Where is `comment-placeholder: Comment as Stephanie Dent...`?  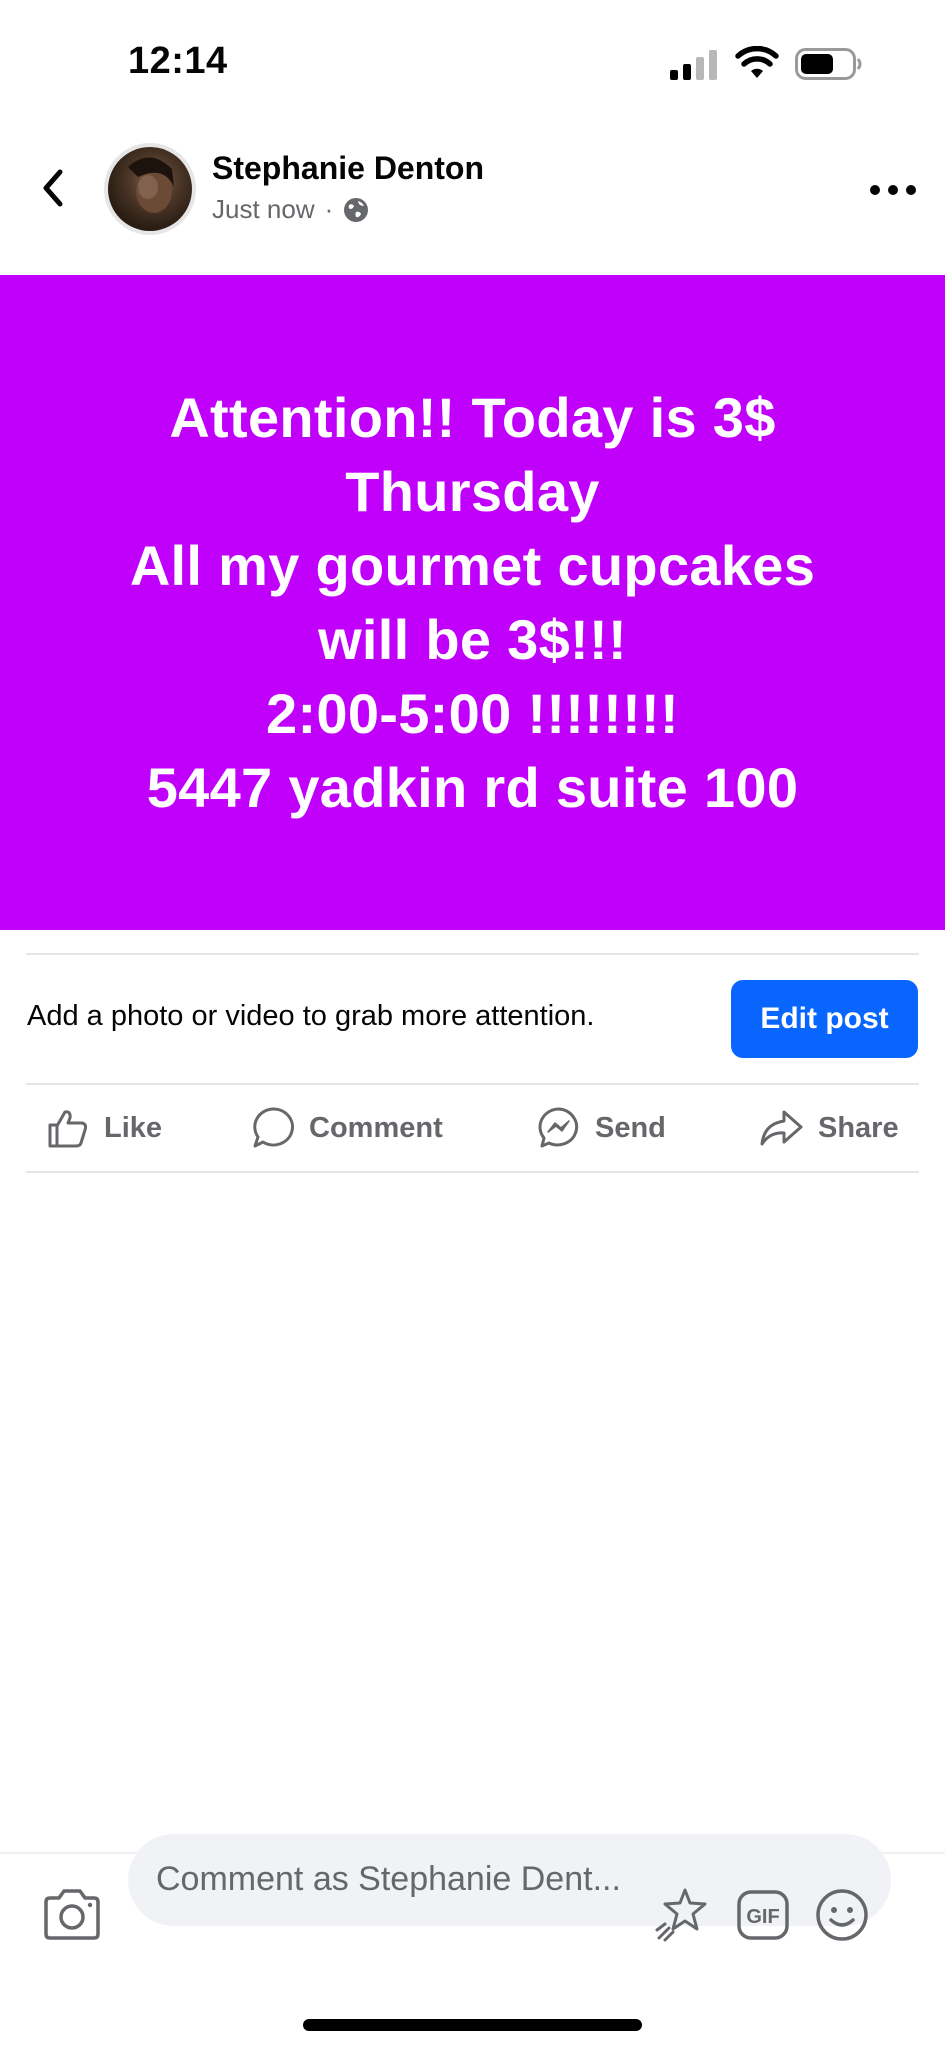
comment-placeholder: Comment as Stephanie Dent... is located at coordinates (388, 1879).